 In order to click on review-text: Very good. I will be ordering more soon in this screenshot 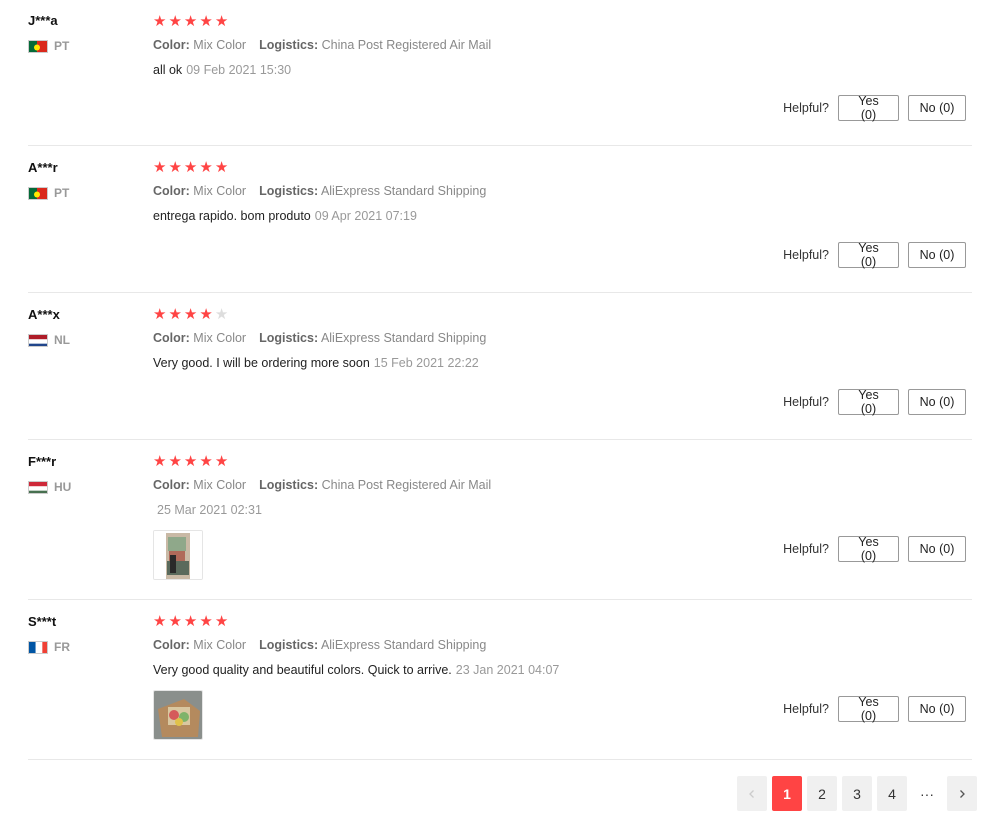, I will do `click(261, 363)`.